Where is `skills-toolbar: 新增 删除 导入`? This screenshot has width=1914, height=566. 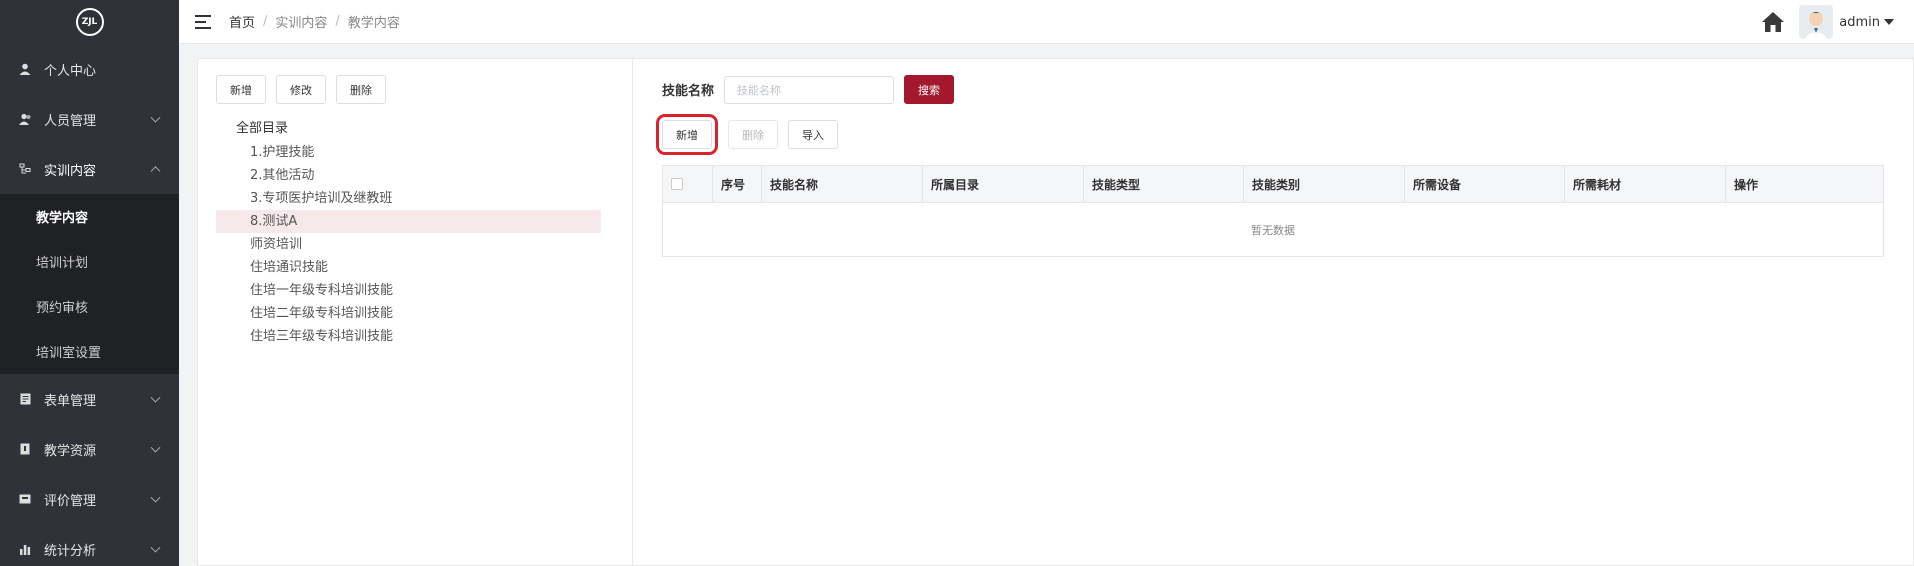
skills-toolbar: 新增 删除 导入 is located at coordinates (747, 134).